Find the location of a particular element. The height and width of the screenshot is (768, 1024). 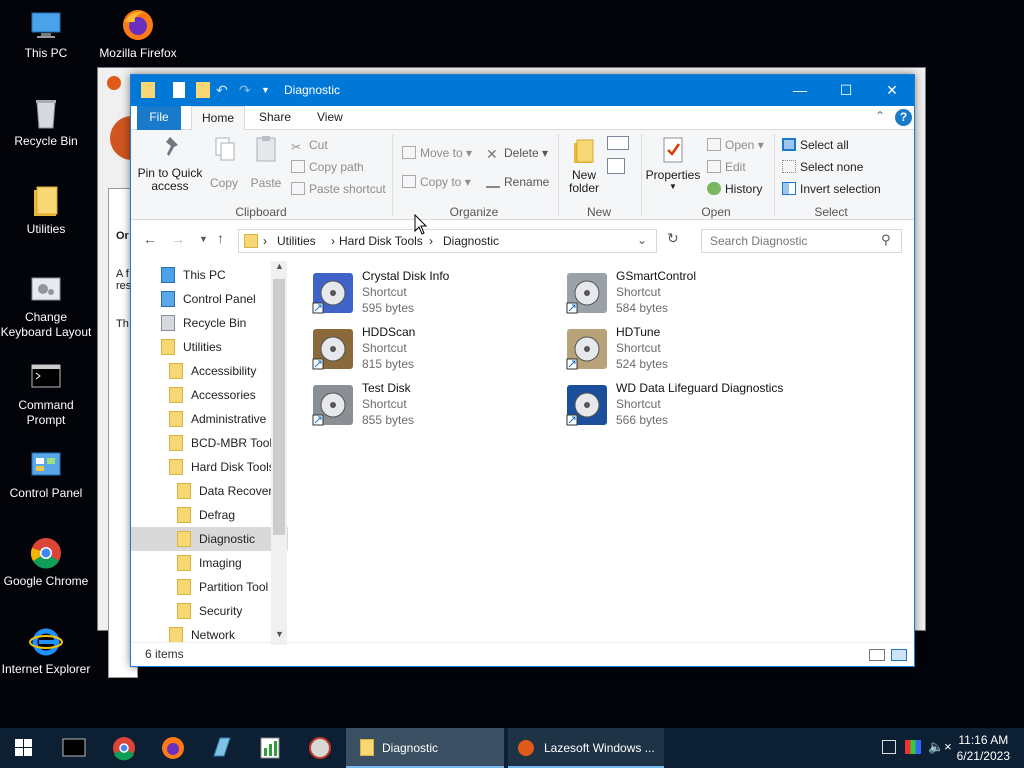

move-to-button: Move to ▾ is located at coordinates (437, 153).